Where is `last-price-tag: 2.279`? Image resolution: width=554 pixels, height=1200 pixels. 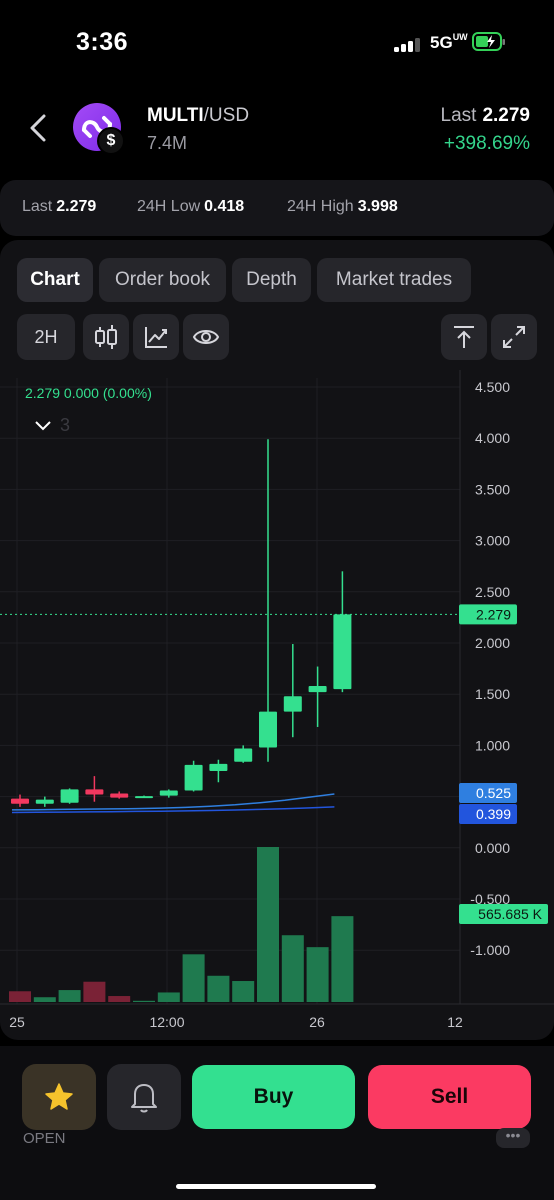 last-price-tag: 2.279 is located at coordinates (493, 614).